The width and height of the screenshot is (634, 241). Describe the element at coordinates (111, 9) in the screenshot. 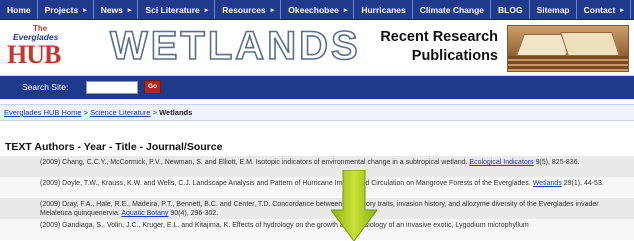

I see `nav-item-label: News` at that location.